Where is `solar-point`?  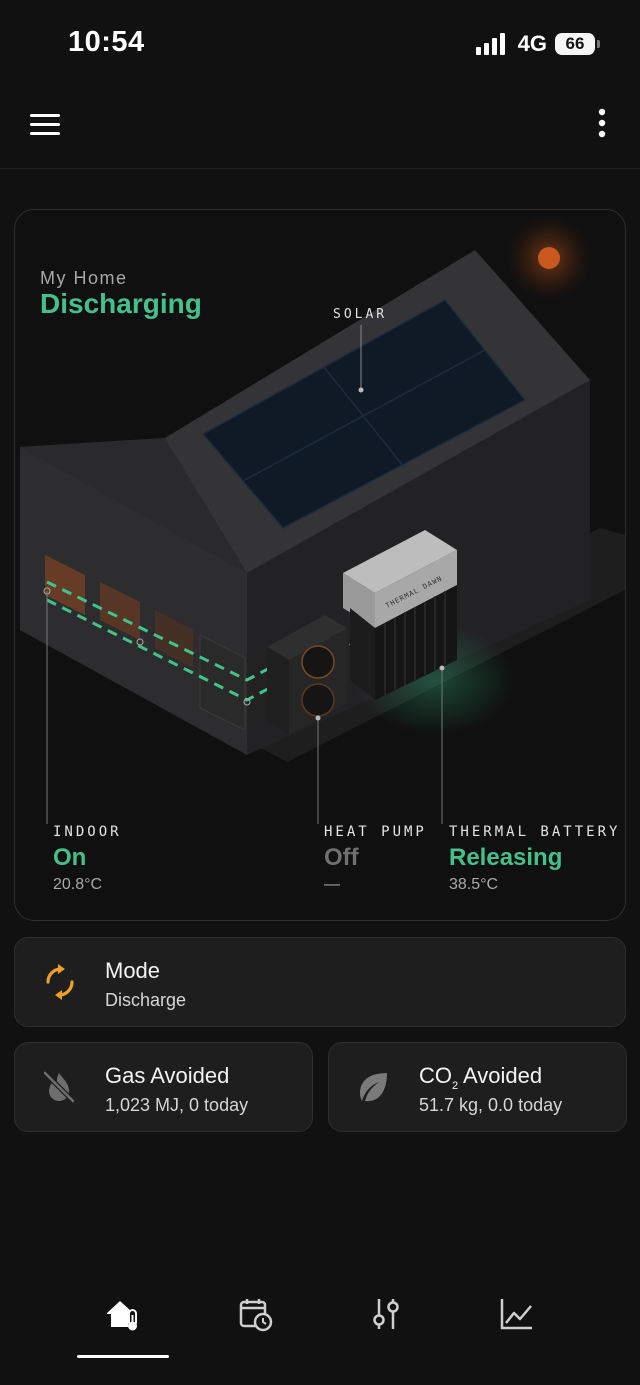
solar-point is located at coordinates (361, 390).